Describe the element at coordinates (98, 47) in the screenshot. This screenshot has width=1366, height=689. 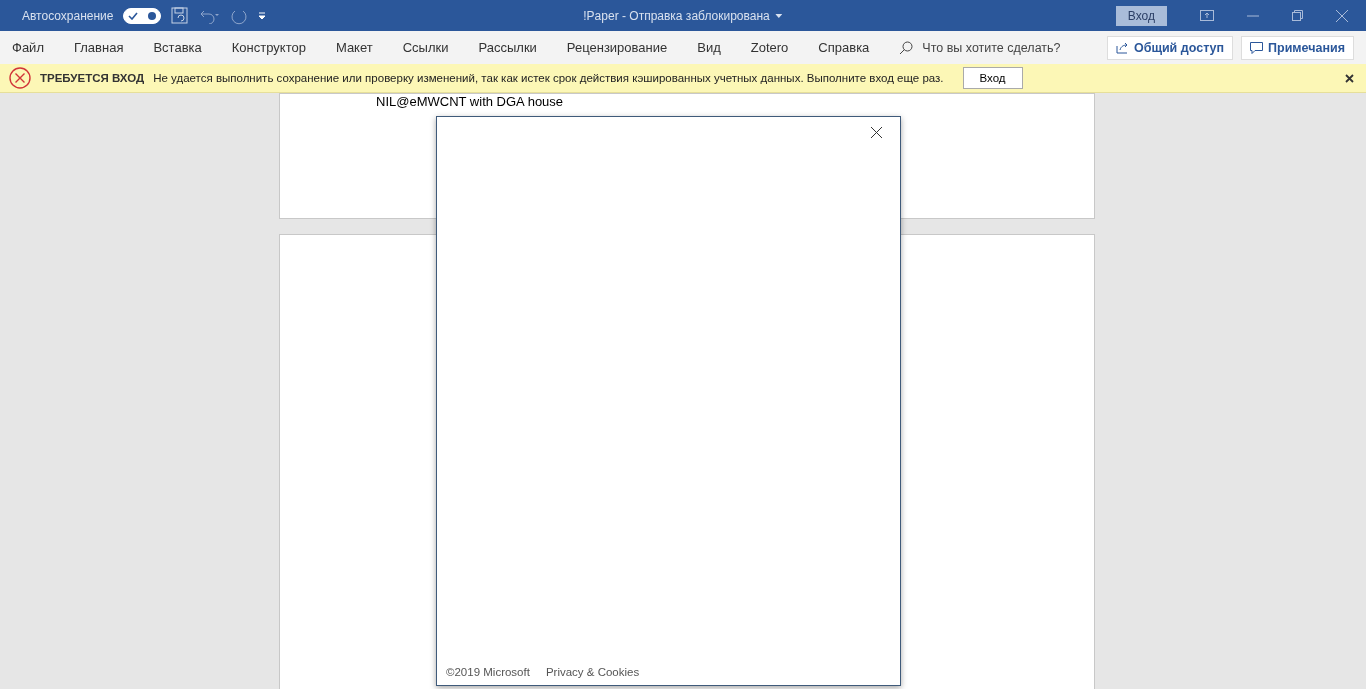
I see `ribbon-tab: Главная` at that location.